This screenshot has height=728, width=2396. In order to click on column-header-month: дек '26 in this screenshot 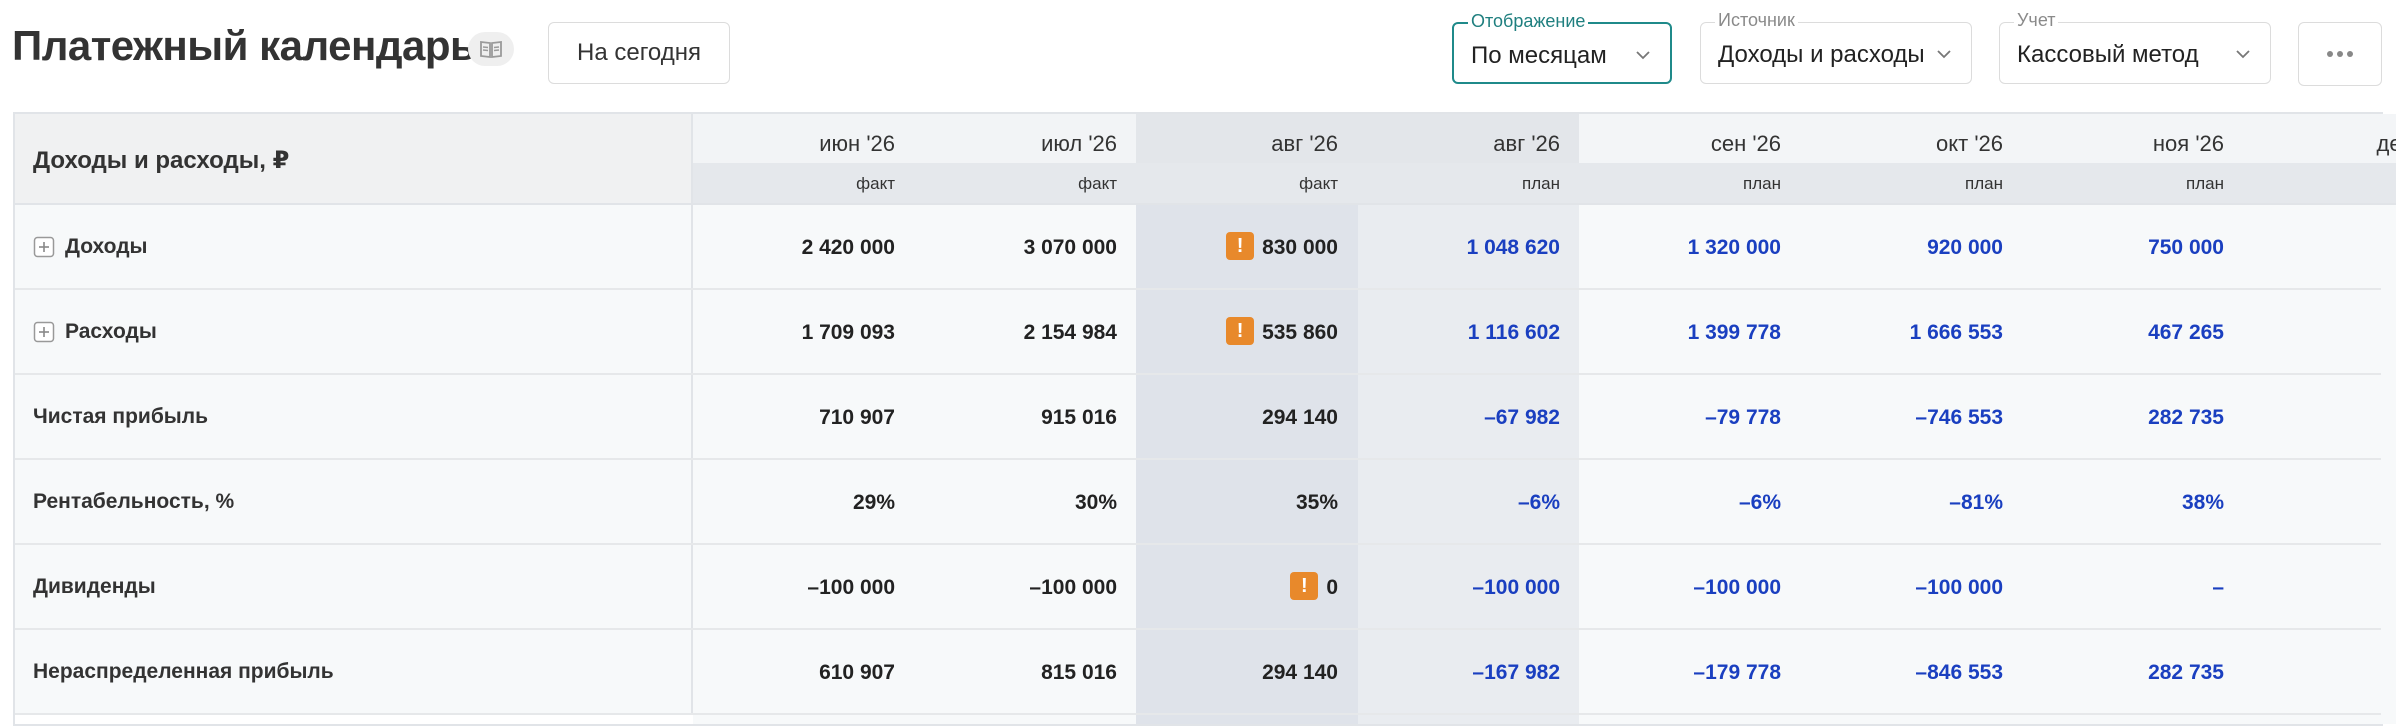, I will do `click(2320, 138)`.